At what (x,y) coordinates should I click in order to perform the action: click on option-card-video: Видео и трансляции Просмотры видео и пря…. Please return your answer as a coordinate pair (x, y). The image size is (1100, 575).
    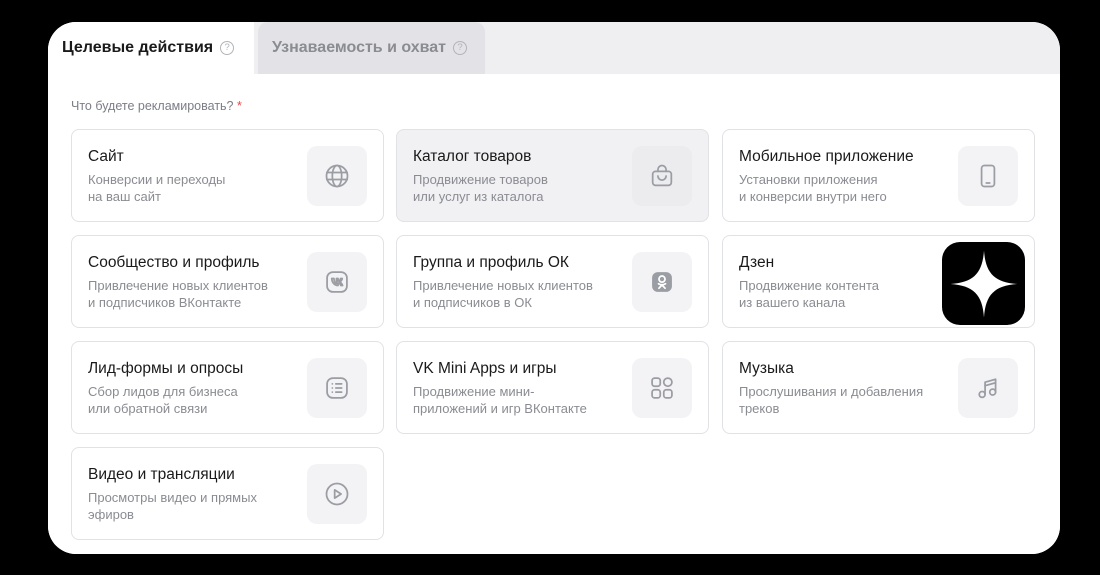
    Looking at the image, I should click on (227, 493).